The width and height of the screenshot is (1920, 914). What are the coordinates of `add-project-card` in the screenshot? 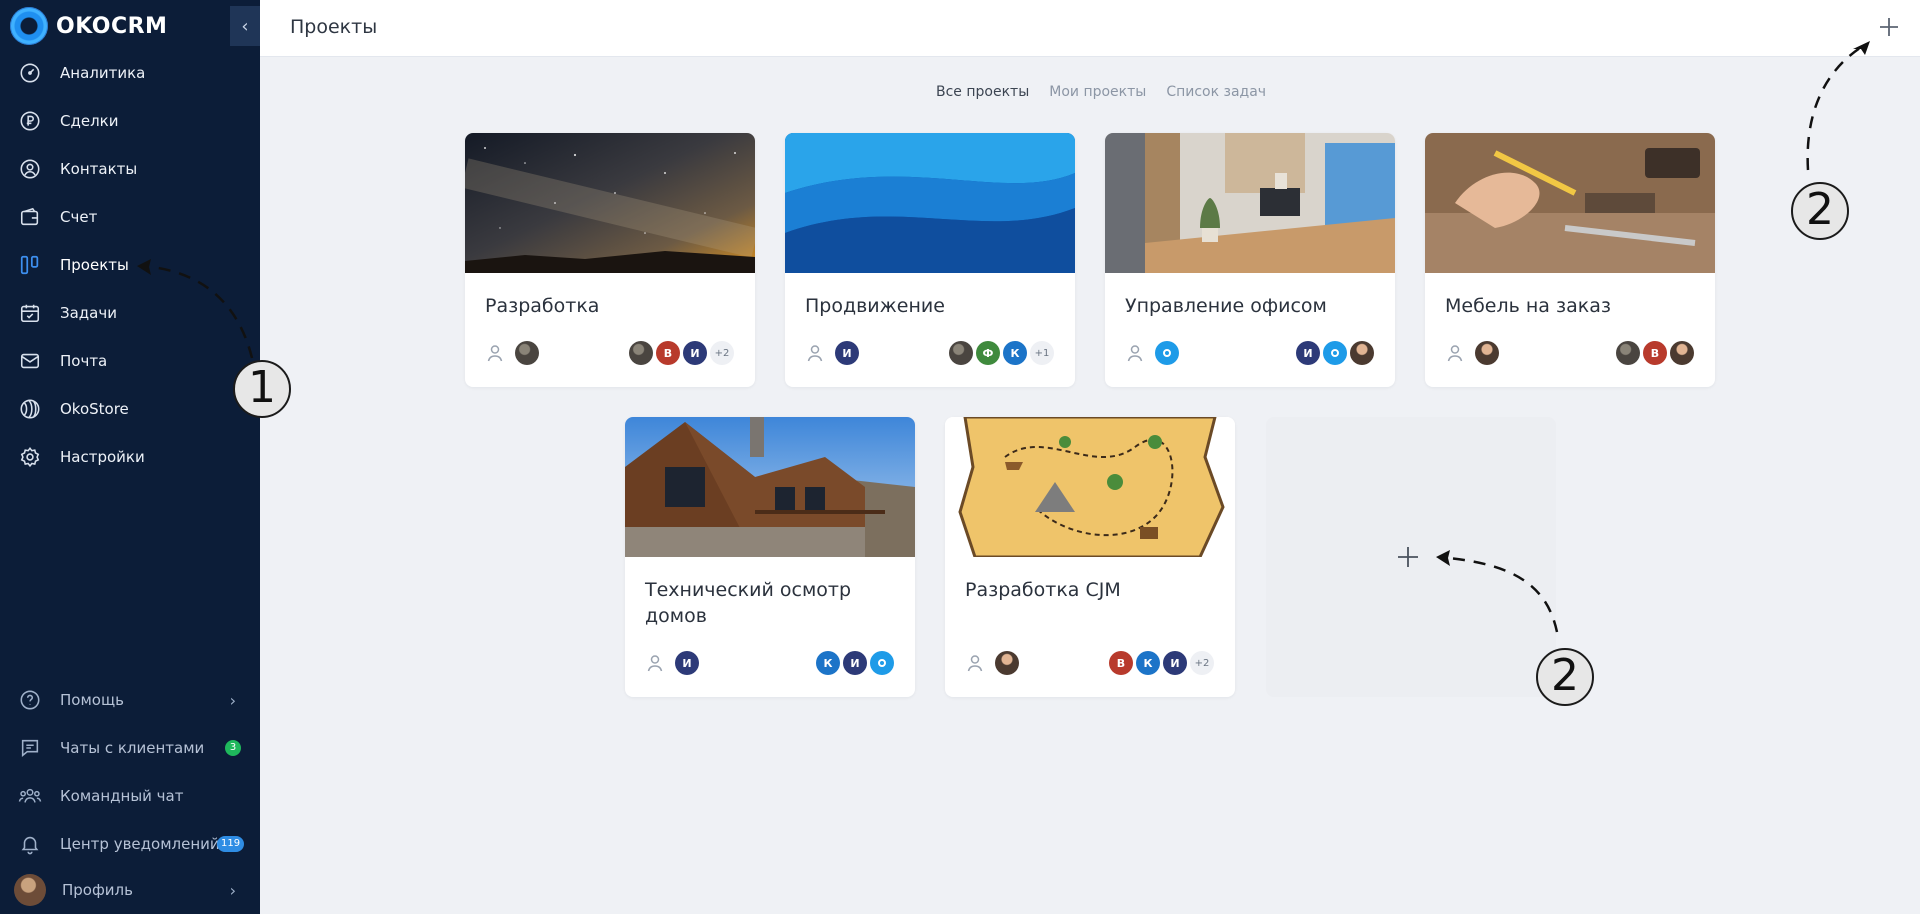 It's located at (1411, 557).